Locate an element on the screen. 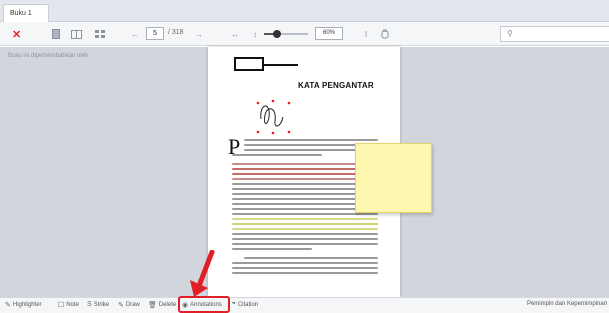 Image resolution: width=609 pixels, height=313 pixels. page-heading: KATA PENGANTAR is located at coordinates (336, 85).